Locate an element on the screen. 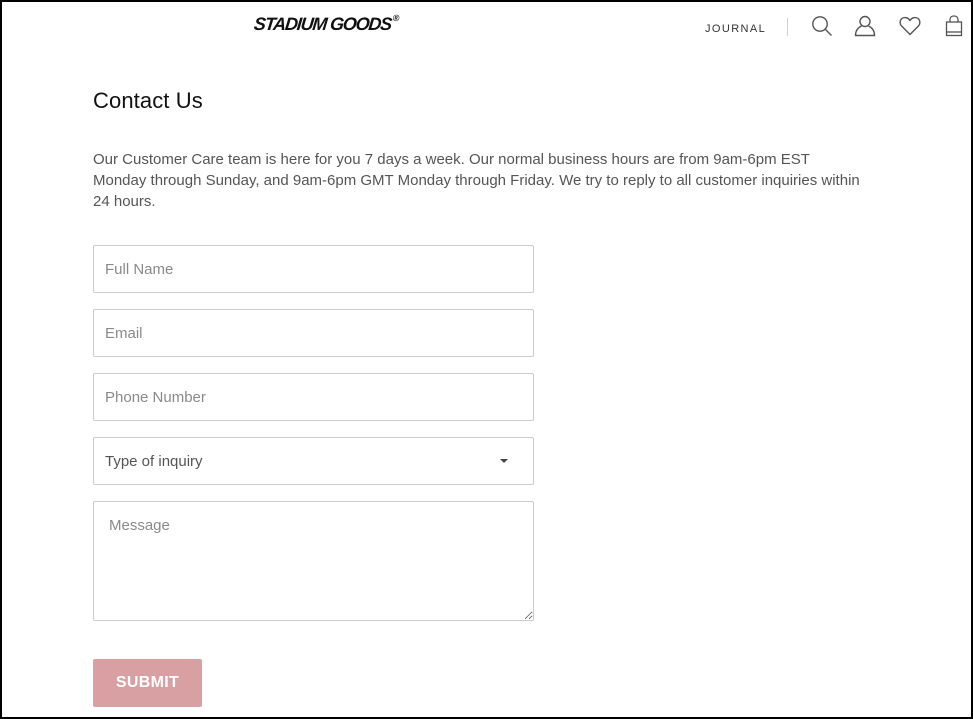 This screenshot has width=973, height=719. full-name-input is located at coordinates (313, 269).